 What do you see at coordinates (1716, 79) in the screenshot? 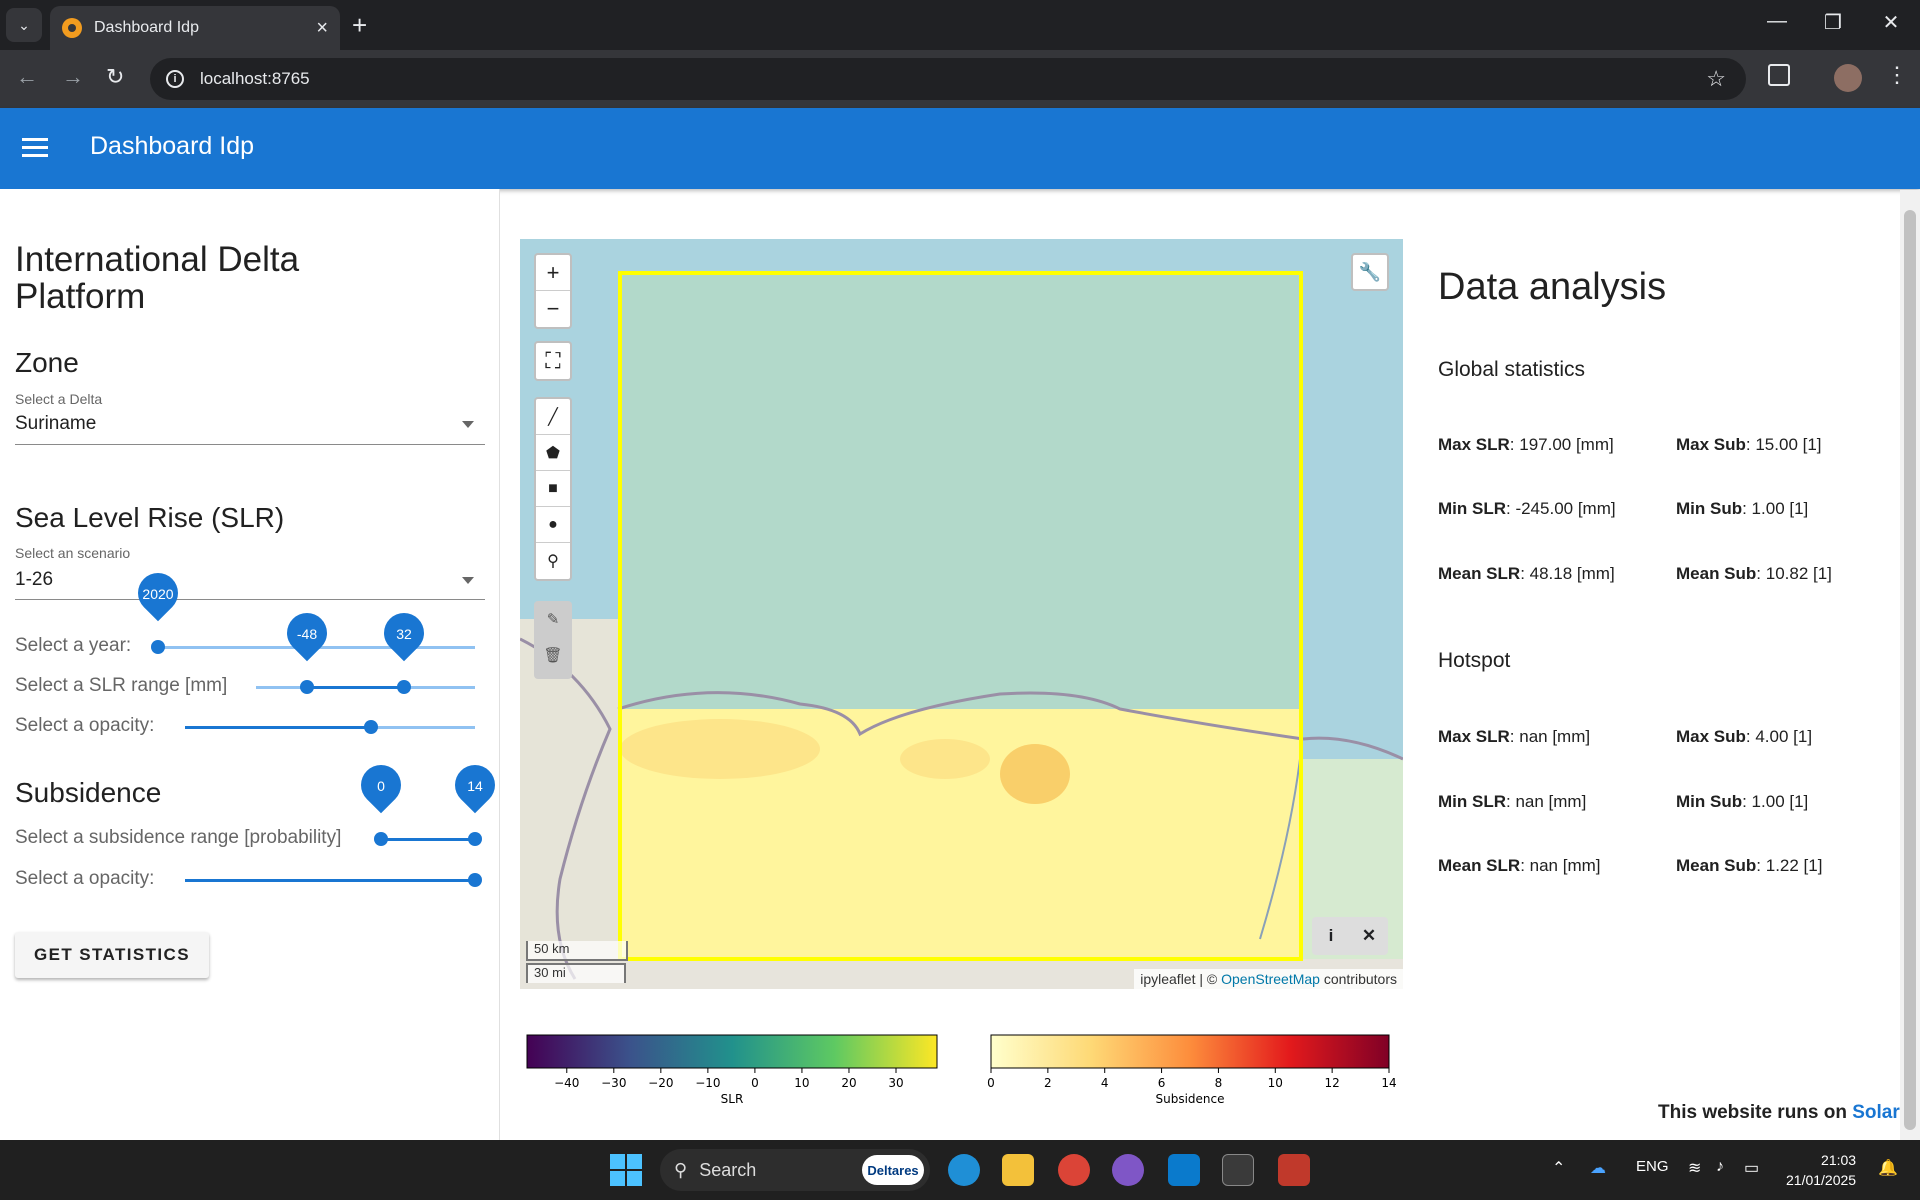
I see `bookmark-star-icon: ☆` at bounding box center [1716, 79].